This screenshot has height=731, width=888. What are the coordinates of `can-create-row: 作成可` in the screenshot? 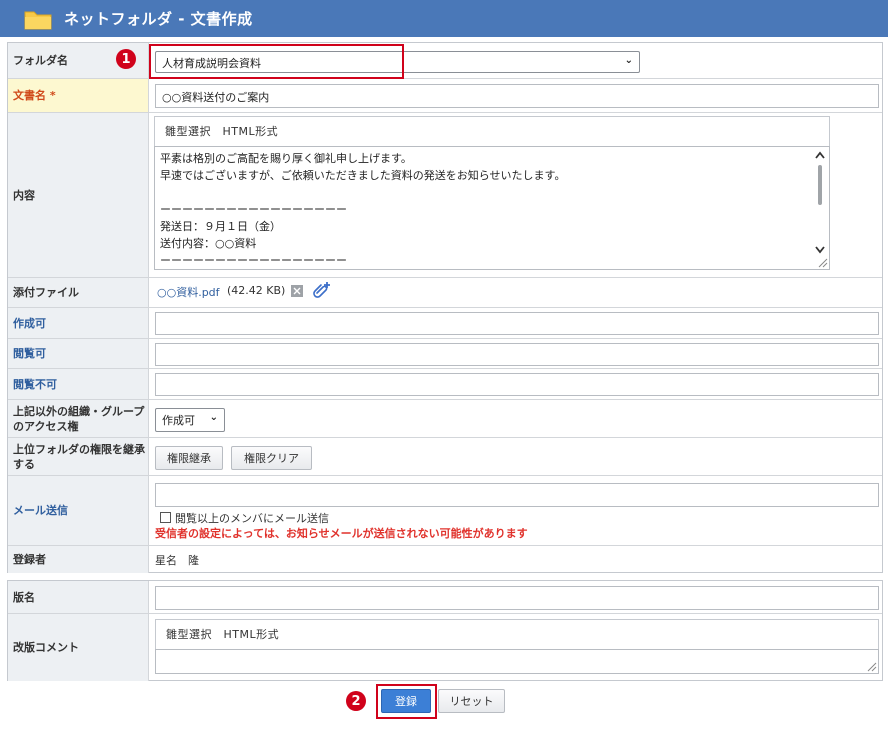 It's located at (445, 323).